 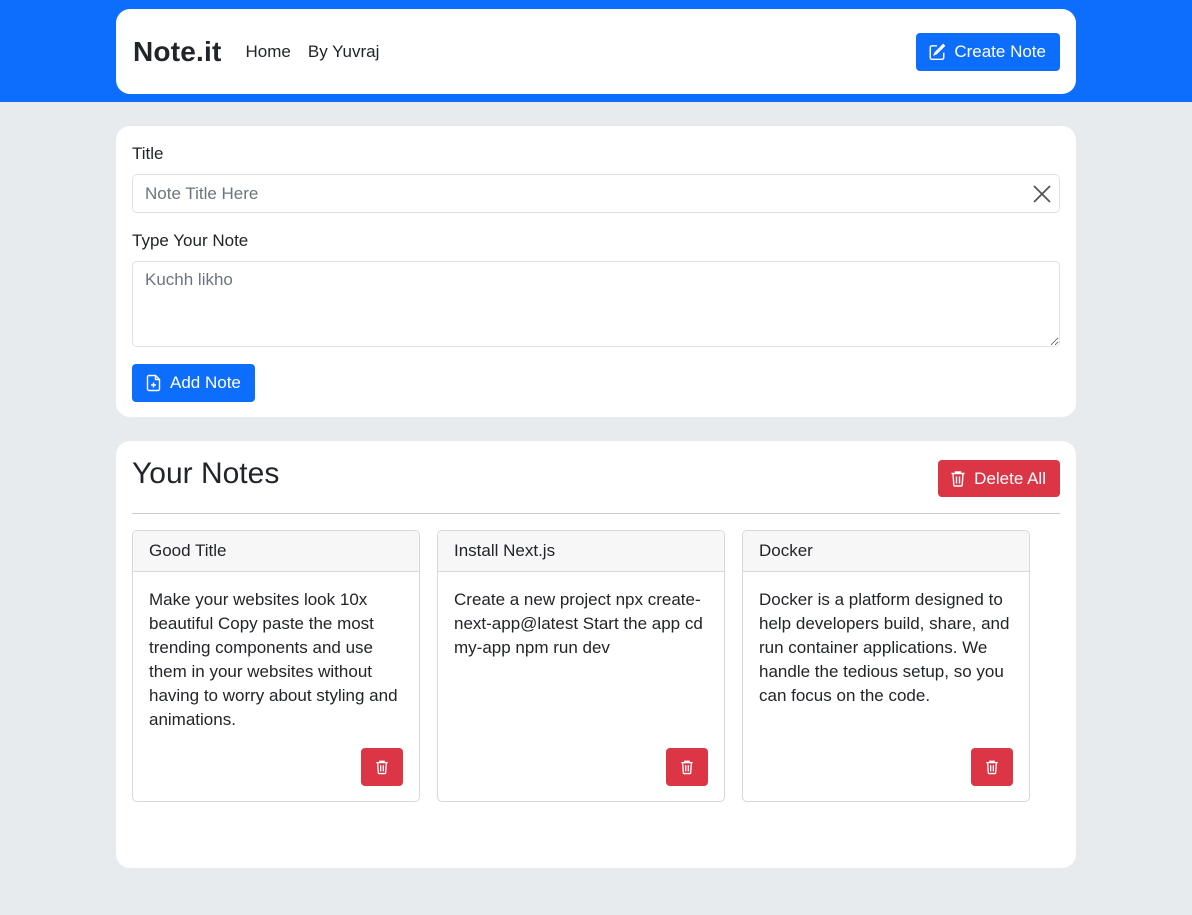 What do you see at coordinates (177, 52) in the screenshot?
I see `brand-logo: Note.it` at bounding box center [177, 52].